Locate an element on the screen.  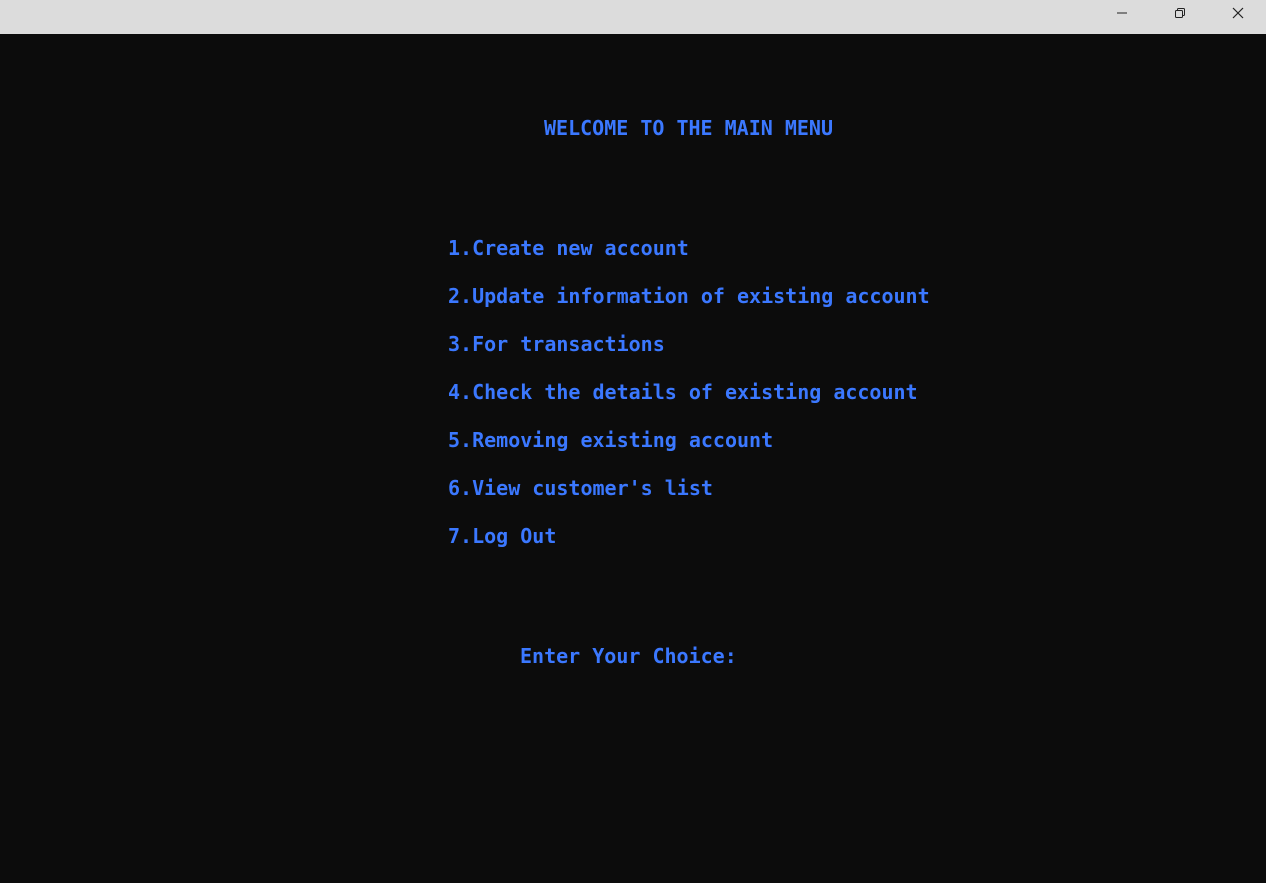
minimize-button is located at coordinates (1122, 13).